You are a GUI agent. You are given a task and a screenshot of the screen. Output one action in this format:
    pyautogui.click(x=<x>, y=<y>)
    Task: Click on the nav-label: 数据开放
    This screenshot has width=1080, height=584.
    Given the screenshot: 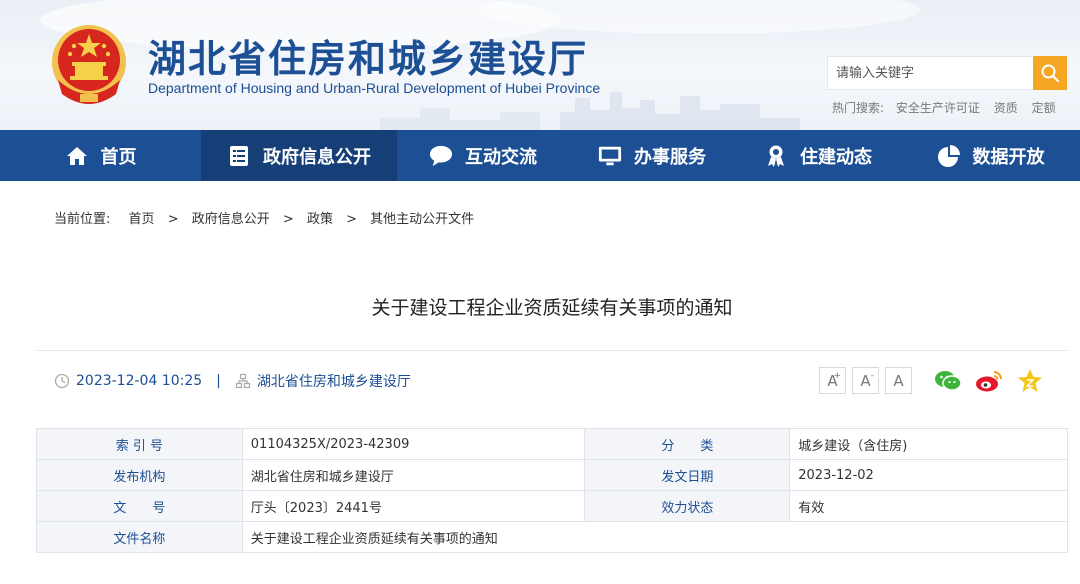 What is the action you would take?
    pyautogui.click(x=1008, y=157)
    